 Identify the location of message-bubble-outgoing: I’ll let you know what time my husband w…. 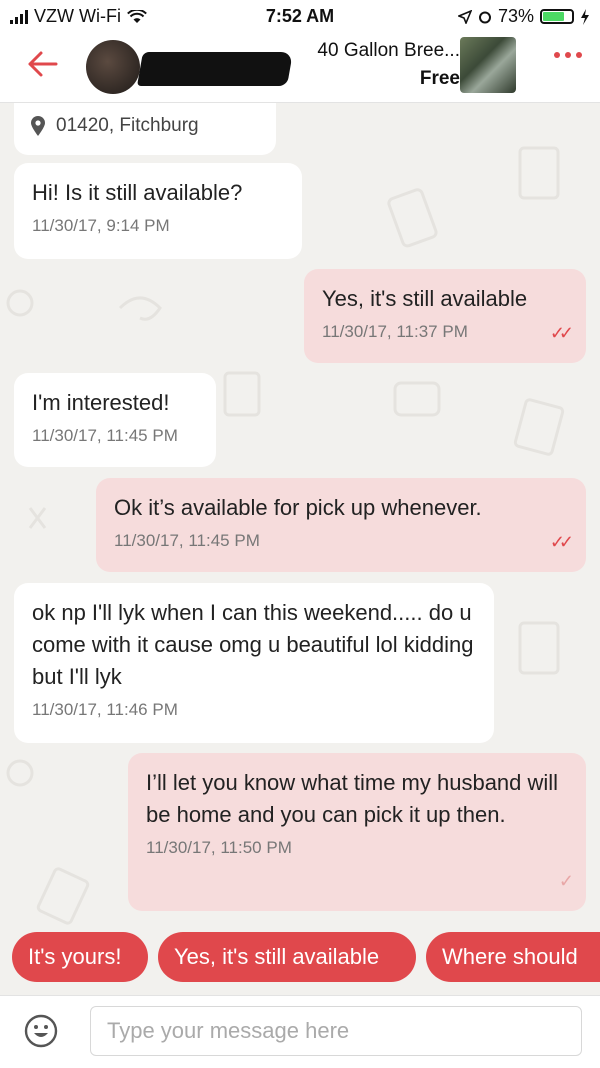
(357, 832).